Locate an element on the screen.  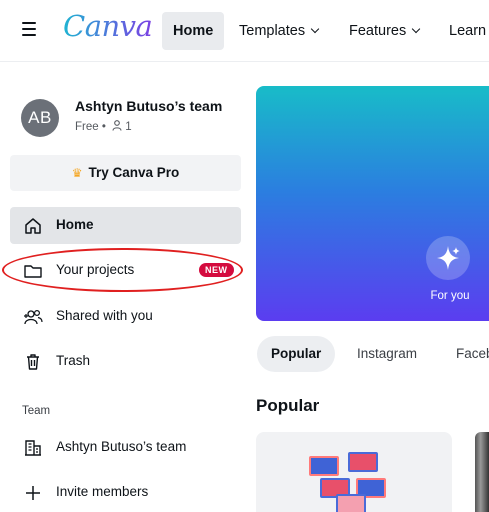
nav-home: Home is located at coordinates (193, 31).